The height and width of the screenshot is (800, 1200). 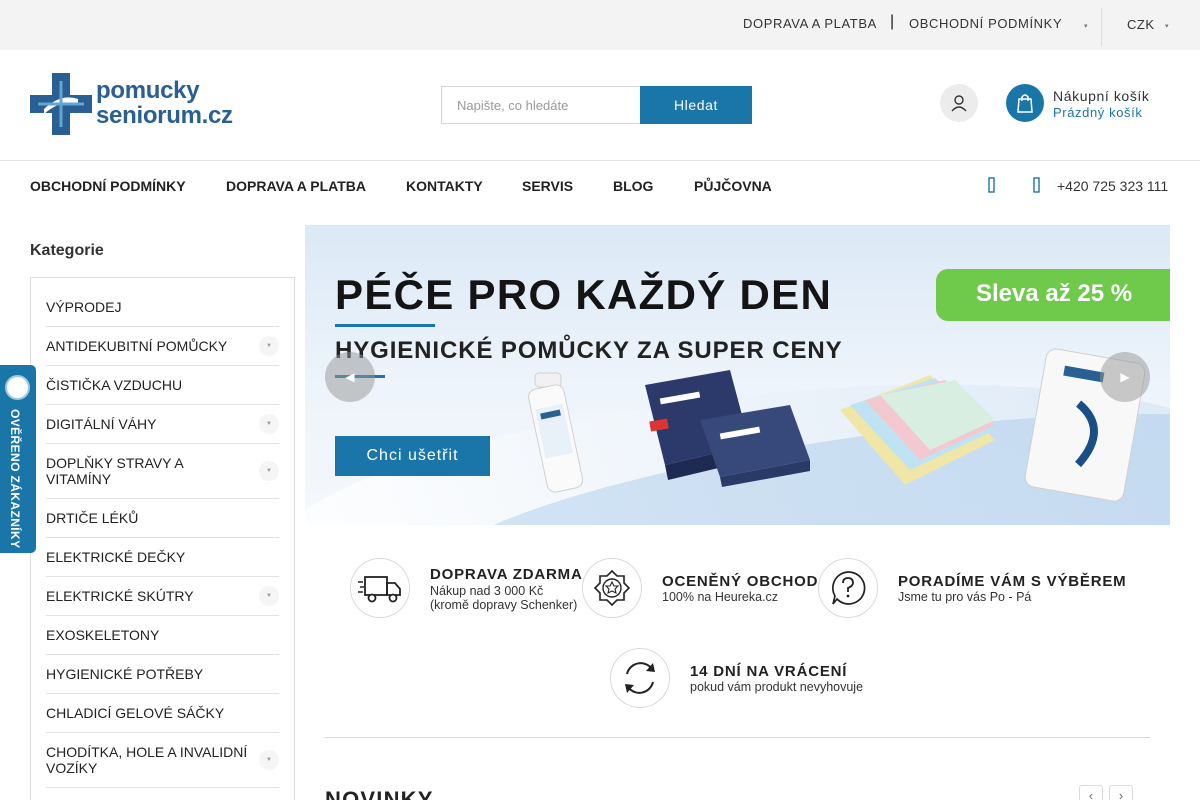 What do you see at coordinates (412, 456) in the screenshot?
I see `banner-cta-button: Chci ušetřit` at bounding box center [412, 456].